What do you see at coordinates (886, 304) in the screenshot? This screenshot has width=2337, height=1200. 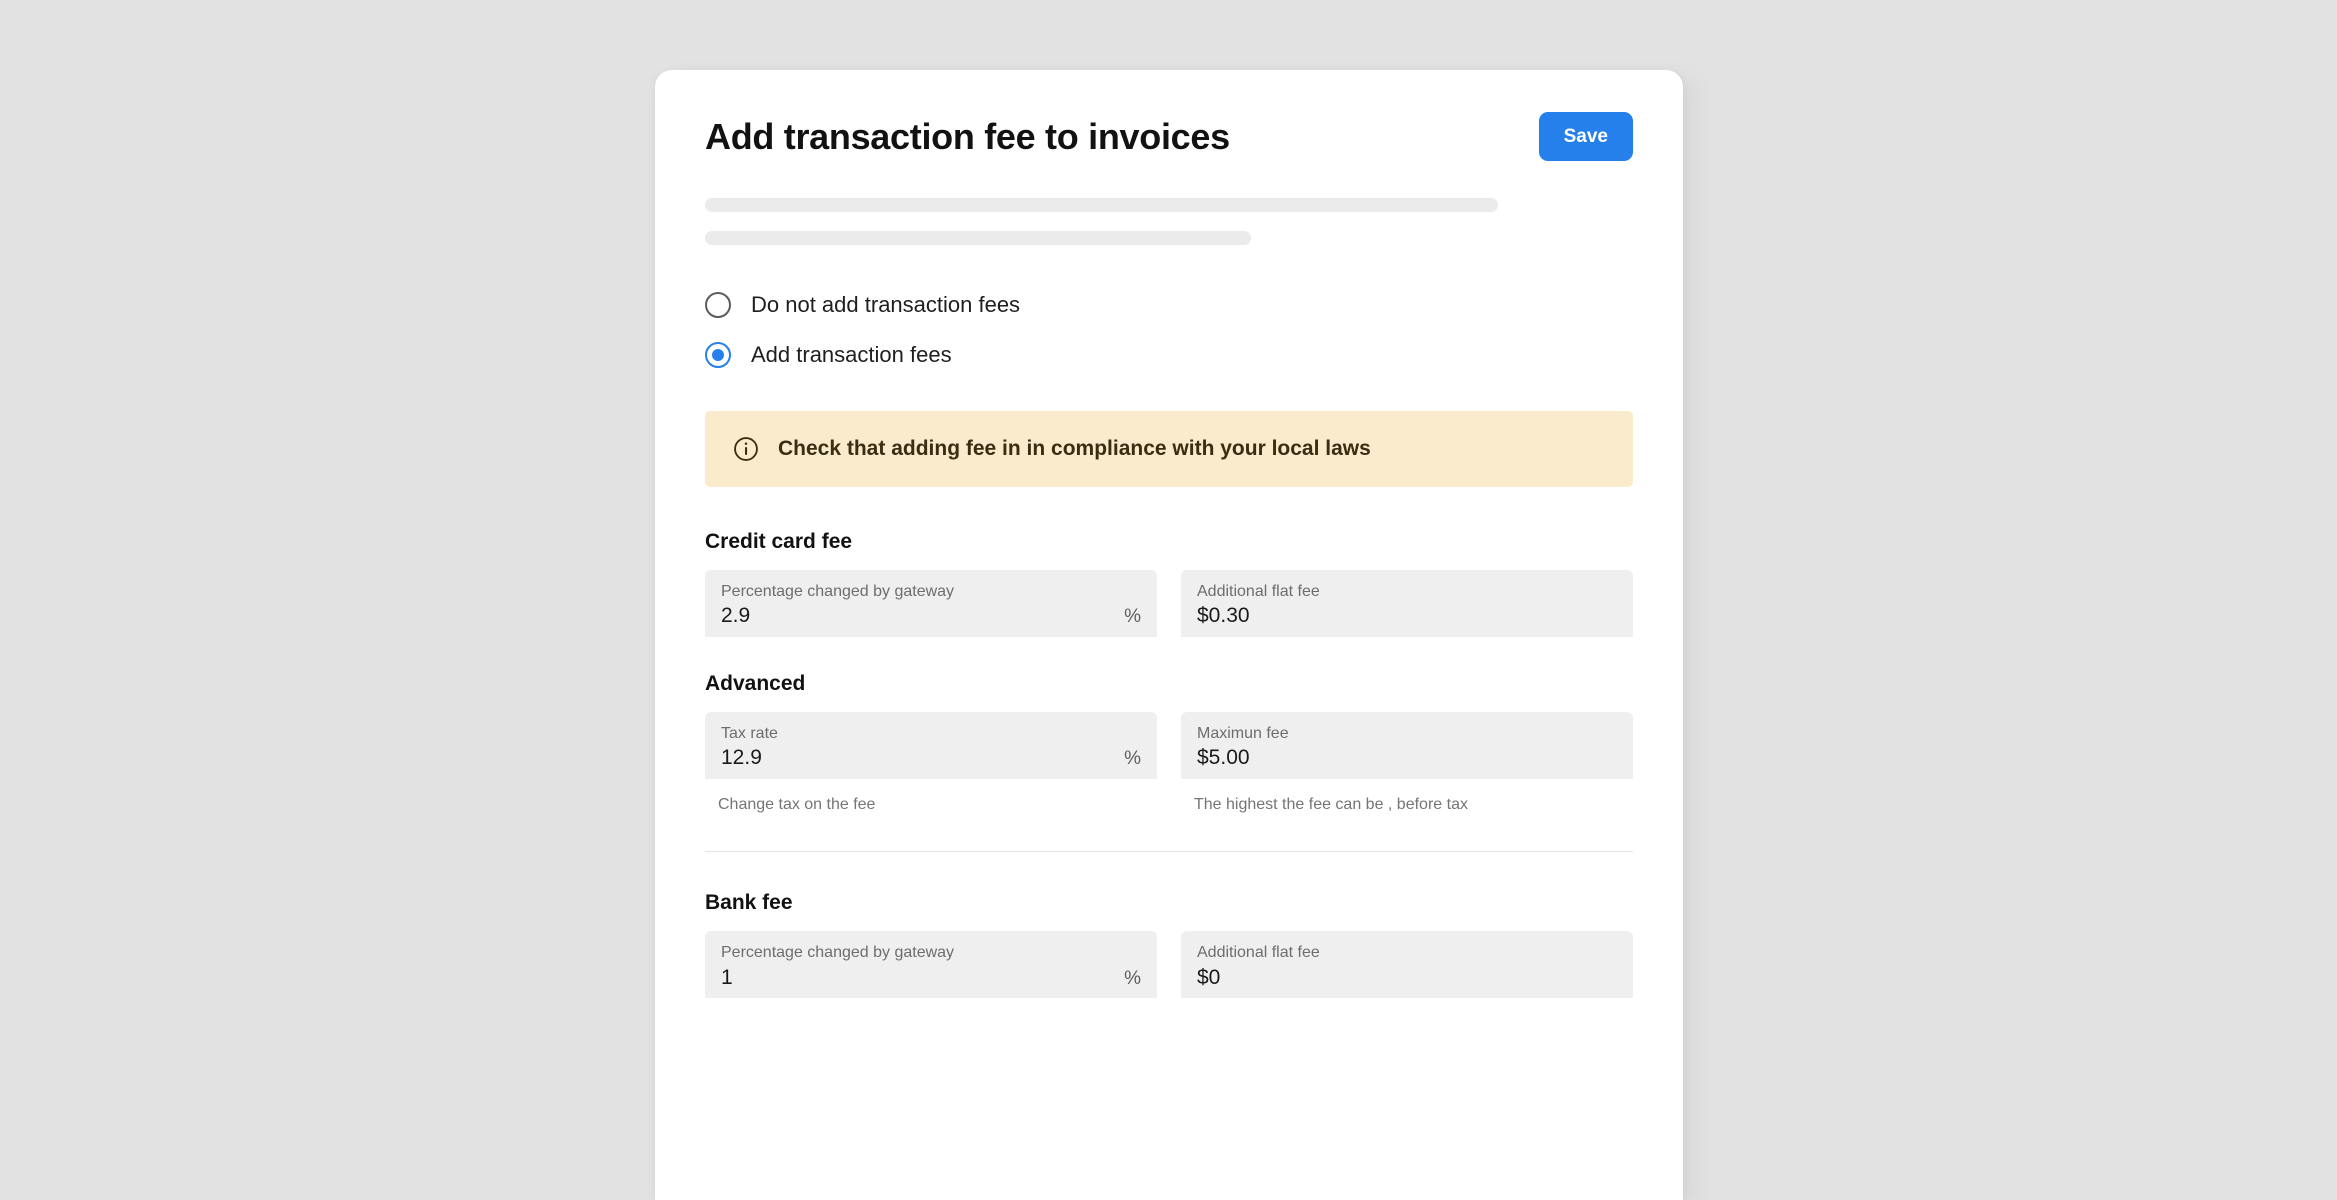 I see `radio-label-do-not-add-fees: Do not add transaction fees` at bounding box center [886, 304].